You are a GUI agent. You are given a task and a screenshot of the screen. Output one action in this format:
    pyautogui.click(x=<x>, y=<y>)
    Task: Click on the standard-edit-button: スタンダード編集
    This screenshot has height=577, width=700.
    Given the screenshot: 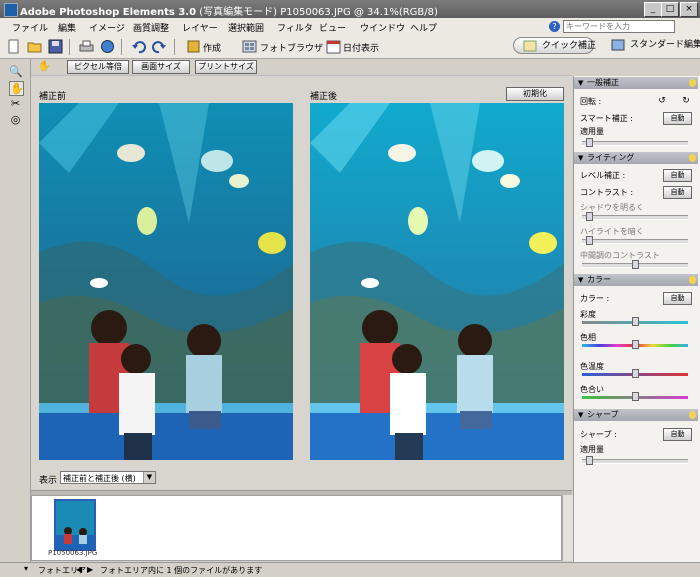 What is the action you would take?
    pyautogui.click(x=651, y=45)
    